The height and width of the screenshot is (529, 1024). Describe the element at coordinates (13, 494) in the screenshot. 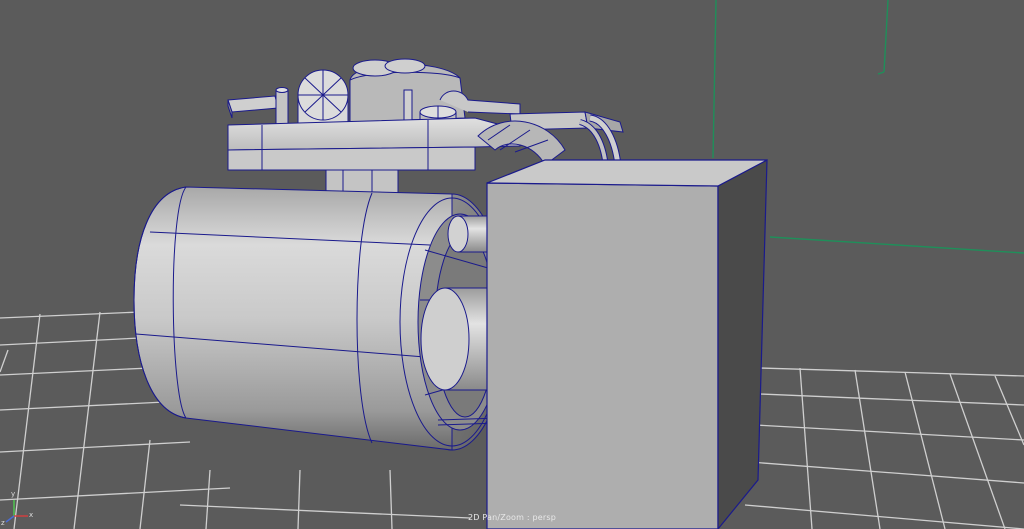

I see `axis-label-y: y` at that location.